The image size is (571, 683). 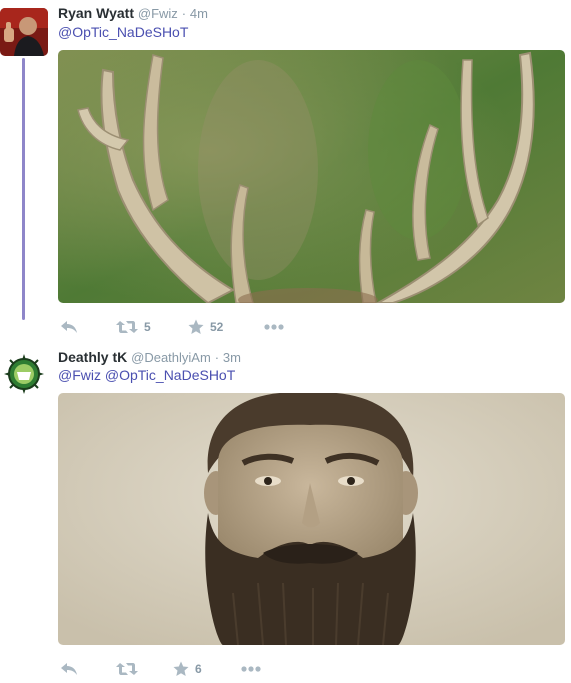 What do you see at coordinates (147, 327) in the screenshot?
I see `retweet-count: 5` at bounding box center [147, 327].